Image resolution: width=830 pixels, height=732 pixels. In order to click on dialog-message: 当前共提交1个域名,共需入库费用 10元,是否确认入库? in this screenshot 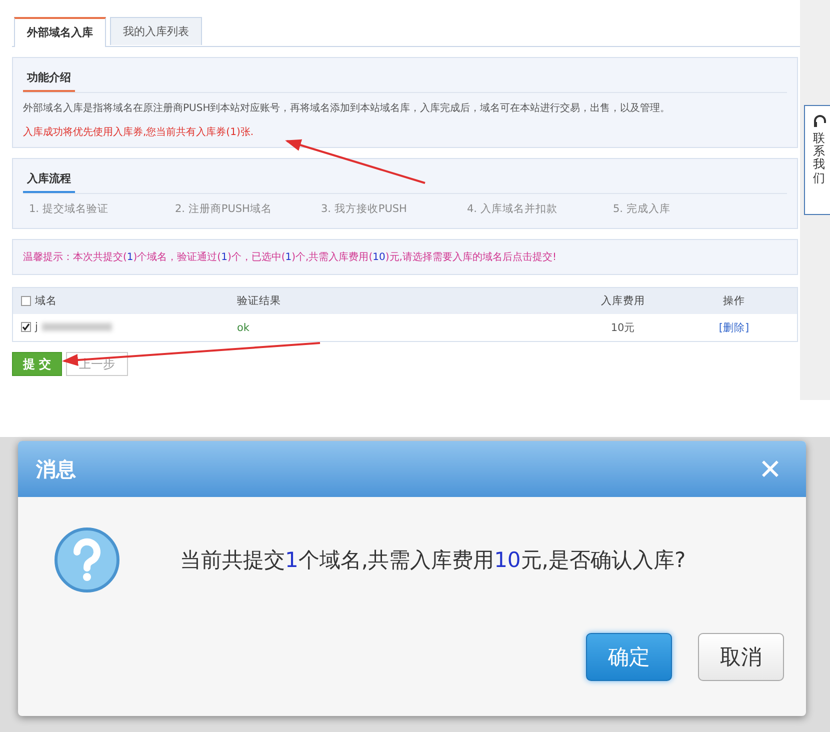, I will do `click(433, 560)`.